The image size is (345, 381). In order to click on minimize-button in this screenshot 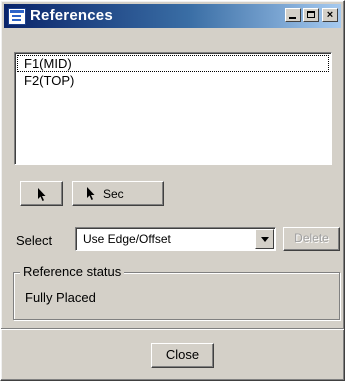, I will do `click(293, 15)`.